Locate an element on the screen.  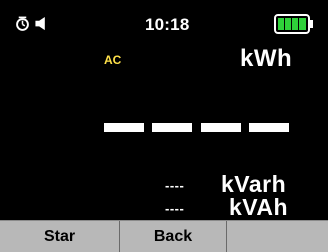
mode-label: AC is located at coordinates (113, 60).